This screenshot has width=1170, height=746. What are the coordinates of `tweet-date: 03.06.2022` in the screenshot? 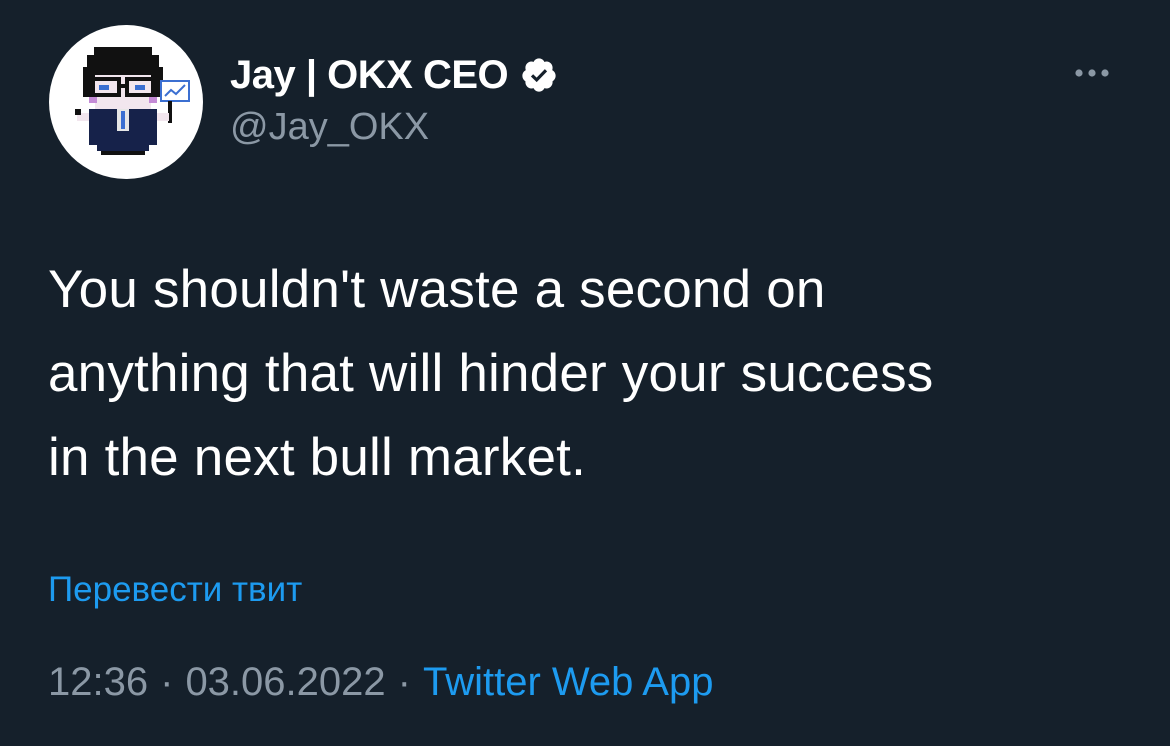 It's located at (285, 682).